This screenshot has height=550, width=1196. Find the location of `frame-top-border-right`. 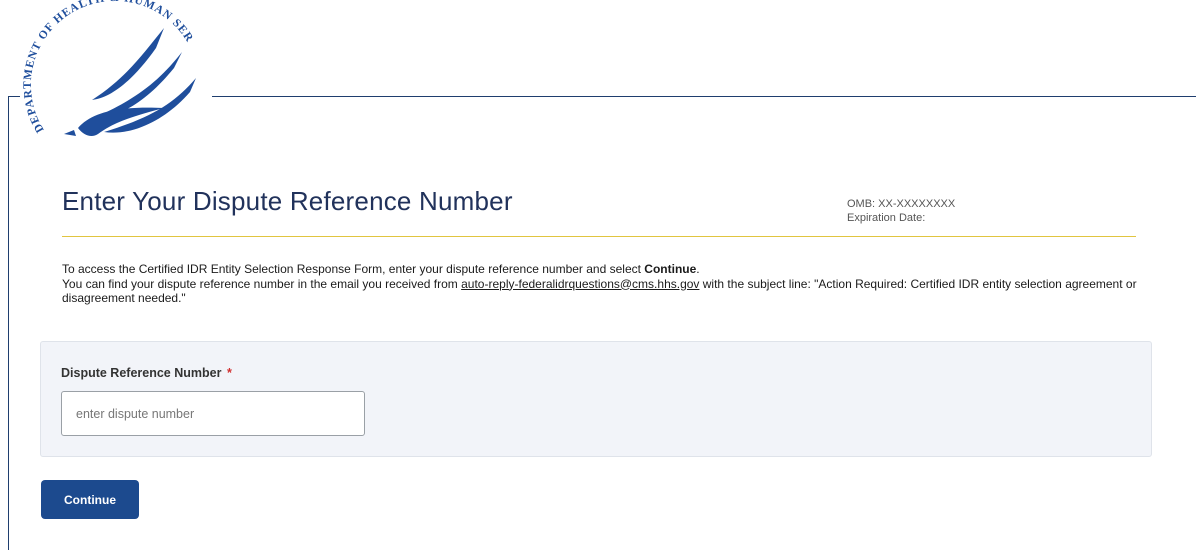

frame-top-border-right is located at coordinates (704, 96).